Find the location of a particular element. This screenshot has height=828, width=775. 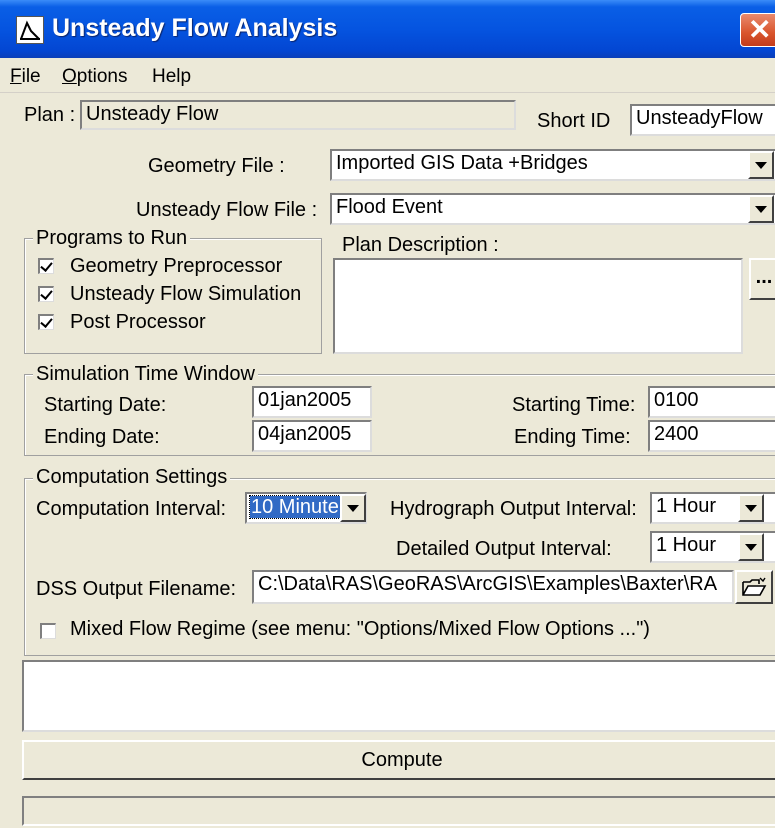

ending-time-label: Ending Time: is located at coordinates (572, 437).